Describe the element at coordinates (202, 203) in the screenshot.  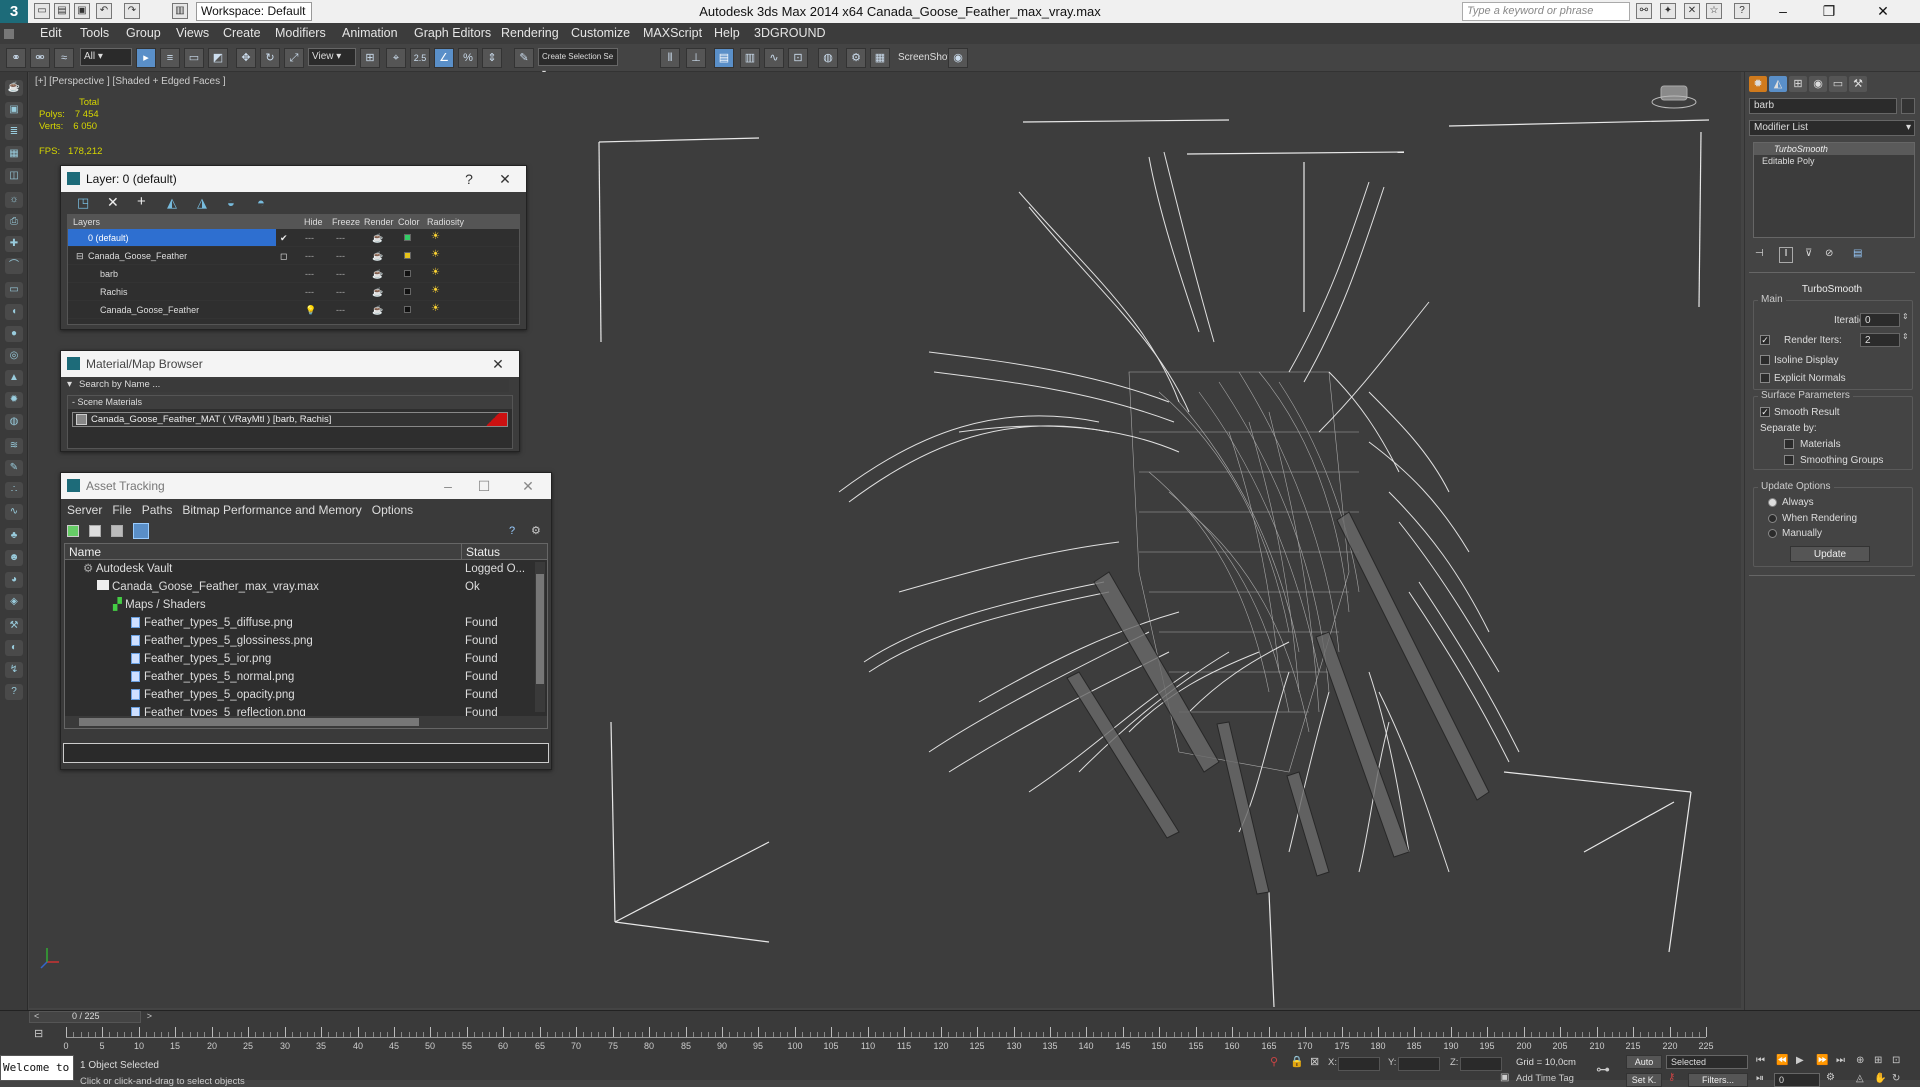
I see `highlight-layer-icon: ◮` at that location.